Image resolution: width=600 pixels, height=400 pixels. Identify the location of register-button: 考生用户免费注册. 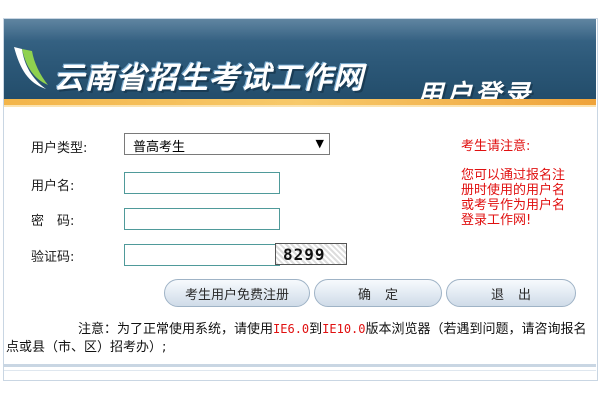
(237, 293).